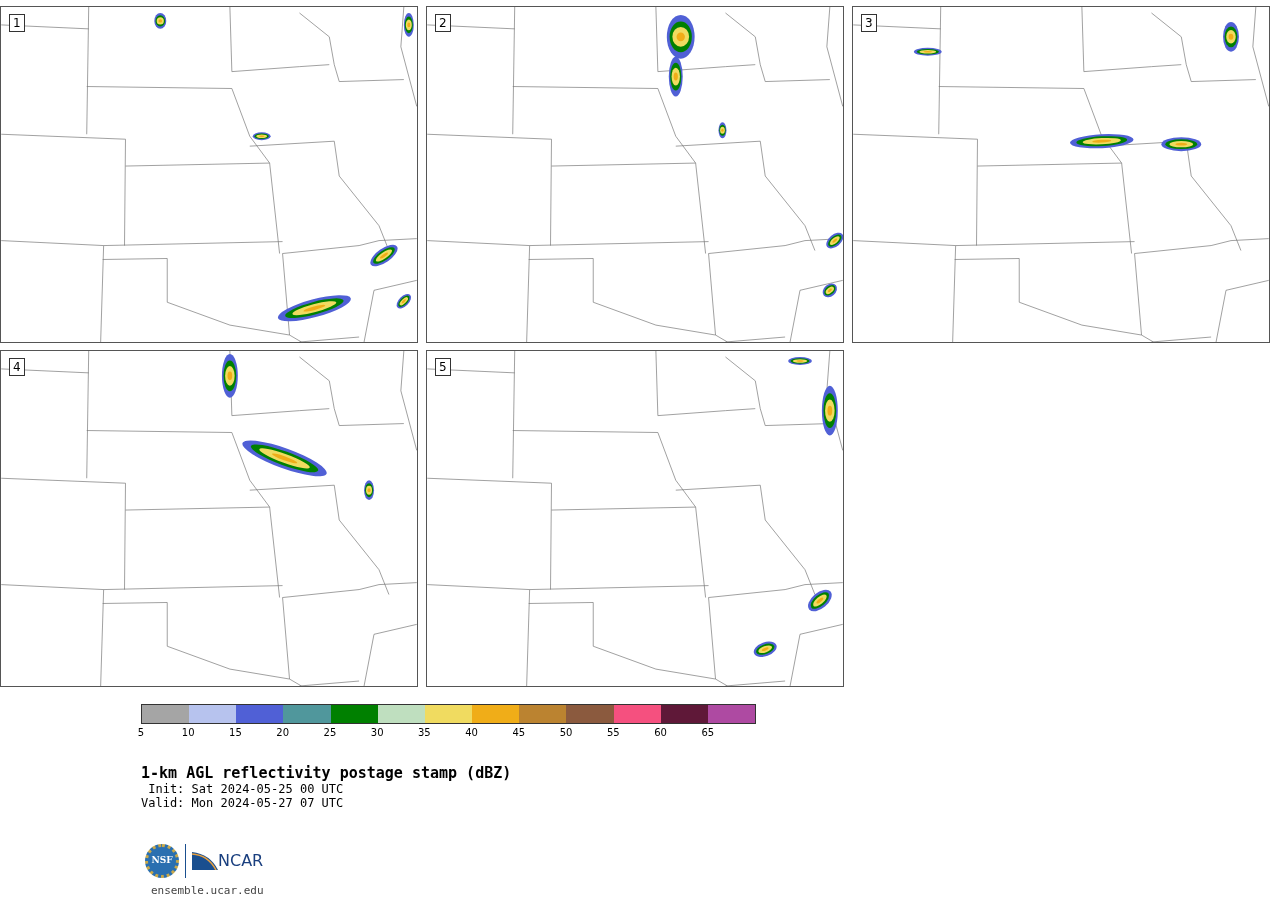  I want to click on tick-label: 15, so click(235, 733).